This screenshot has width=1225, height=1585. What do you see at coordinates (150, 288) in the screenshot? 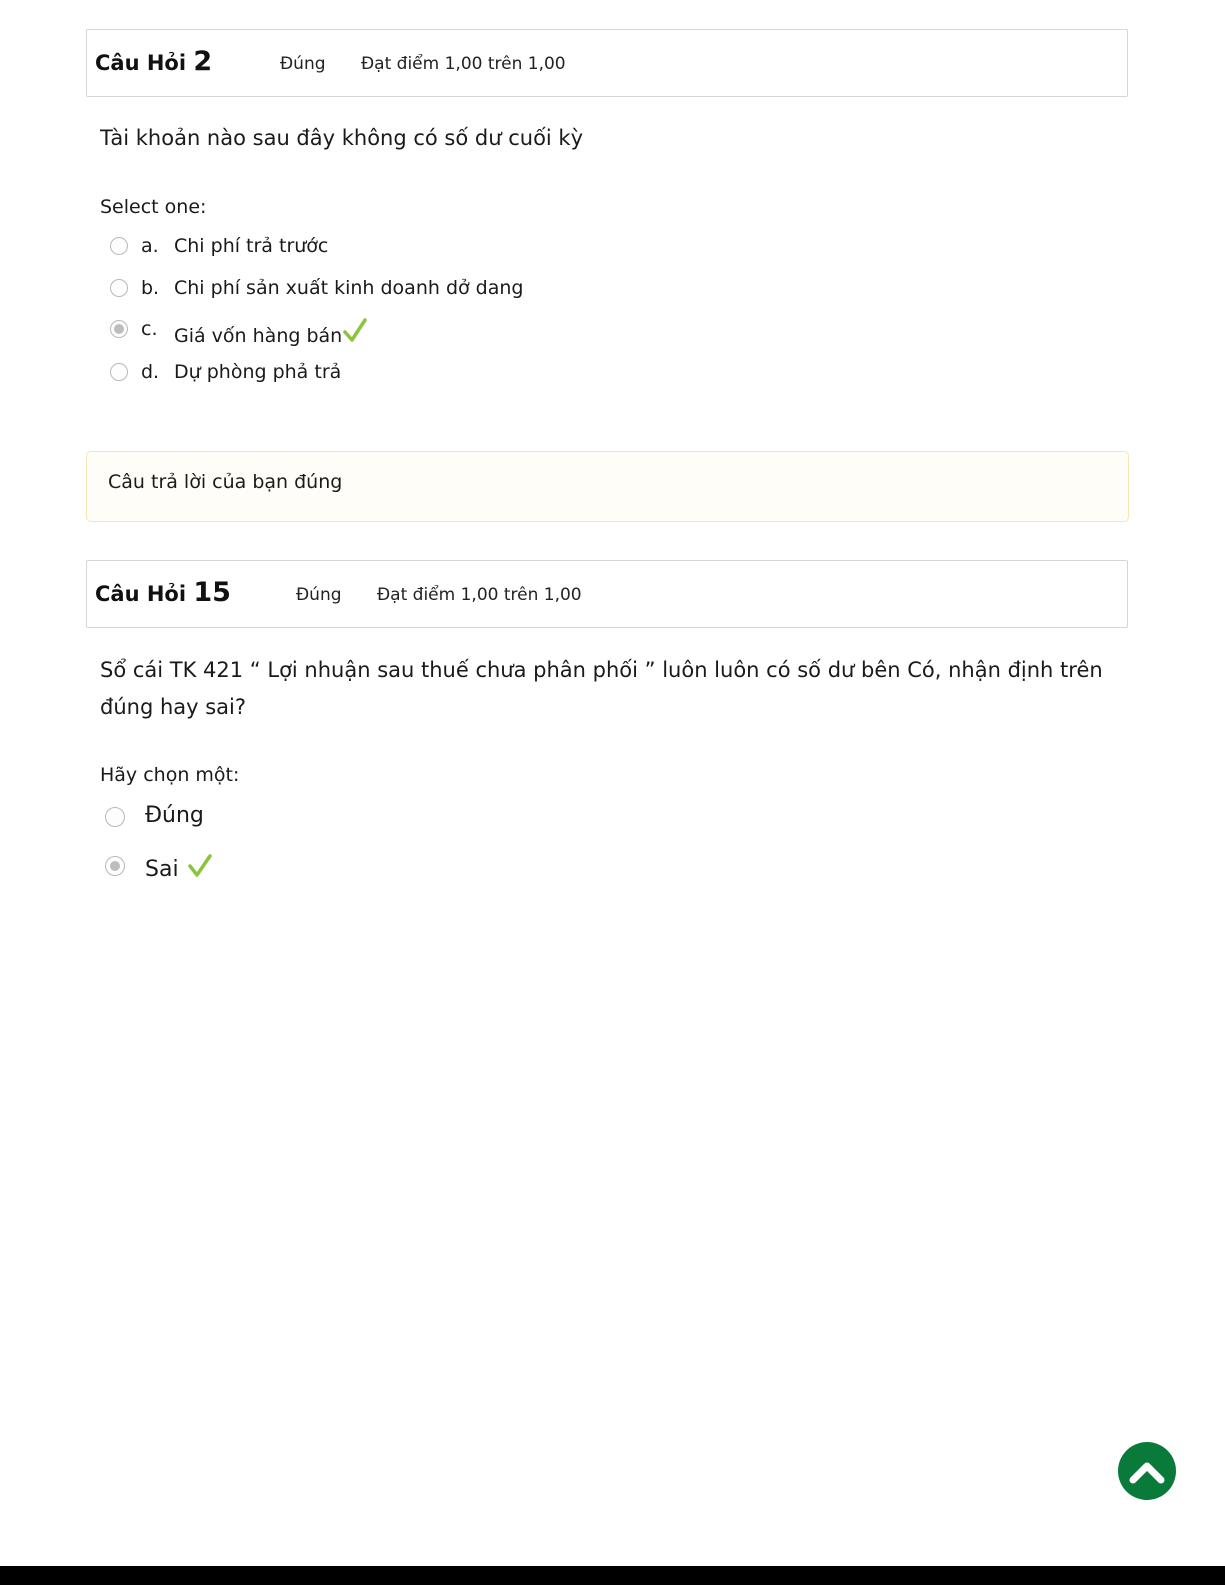
I see `option-letter: b.` at bounding box center [150, 288].